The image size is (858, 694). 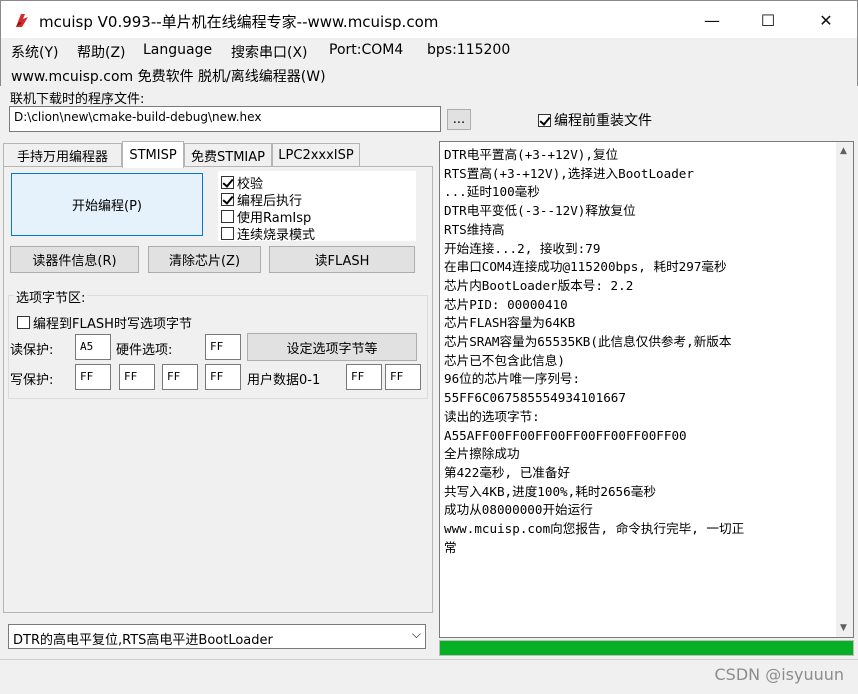 What do you see at coordinates (112, 324) in the screenshot?
I see `write-option-bytes-label: 编程到FLASH时写选项字节` at bounding box center [112, 324].